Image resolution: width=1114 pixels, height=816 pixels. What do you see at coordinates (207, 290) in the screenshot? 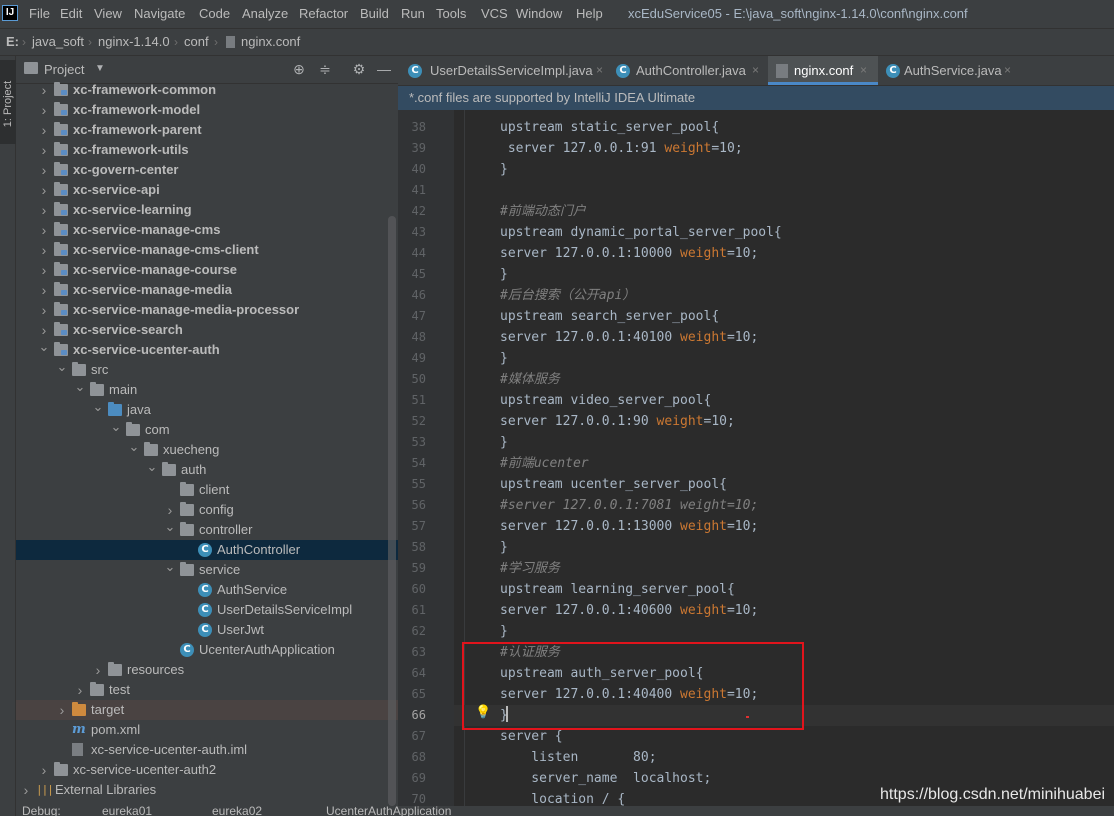
I see `tree-item: › xc-service-manage-media` at bounding box center [207, 290].